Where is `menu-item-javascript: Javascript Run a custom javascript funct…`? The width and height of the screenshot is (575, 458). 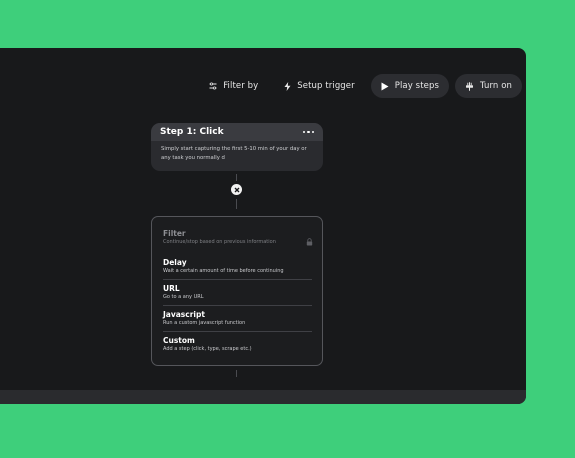
menu-item-javascript: Javascript Run a custom javascript funct… is located at coordinates (237, 318).